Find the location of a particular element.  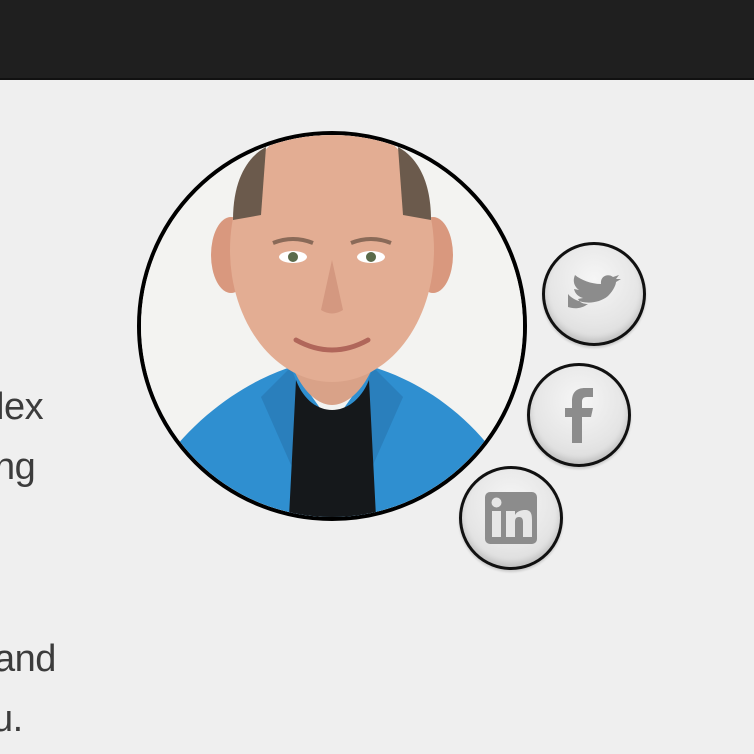

intro-text-line: ng is located at coordinates (18, 467).